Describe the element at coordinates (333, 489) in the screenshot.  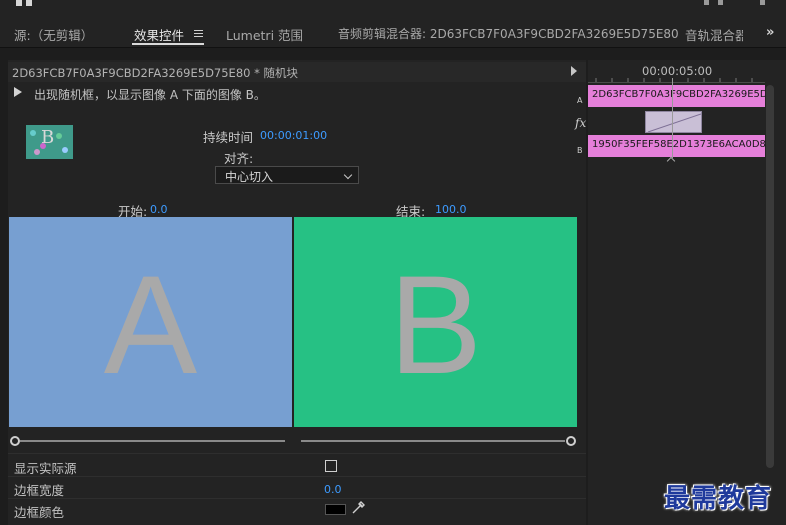
I see `border-width-value: 0.0` at that location.